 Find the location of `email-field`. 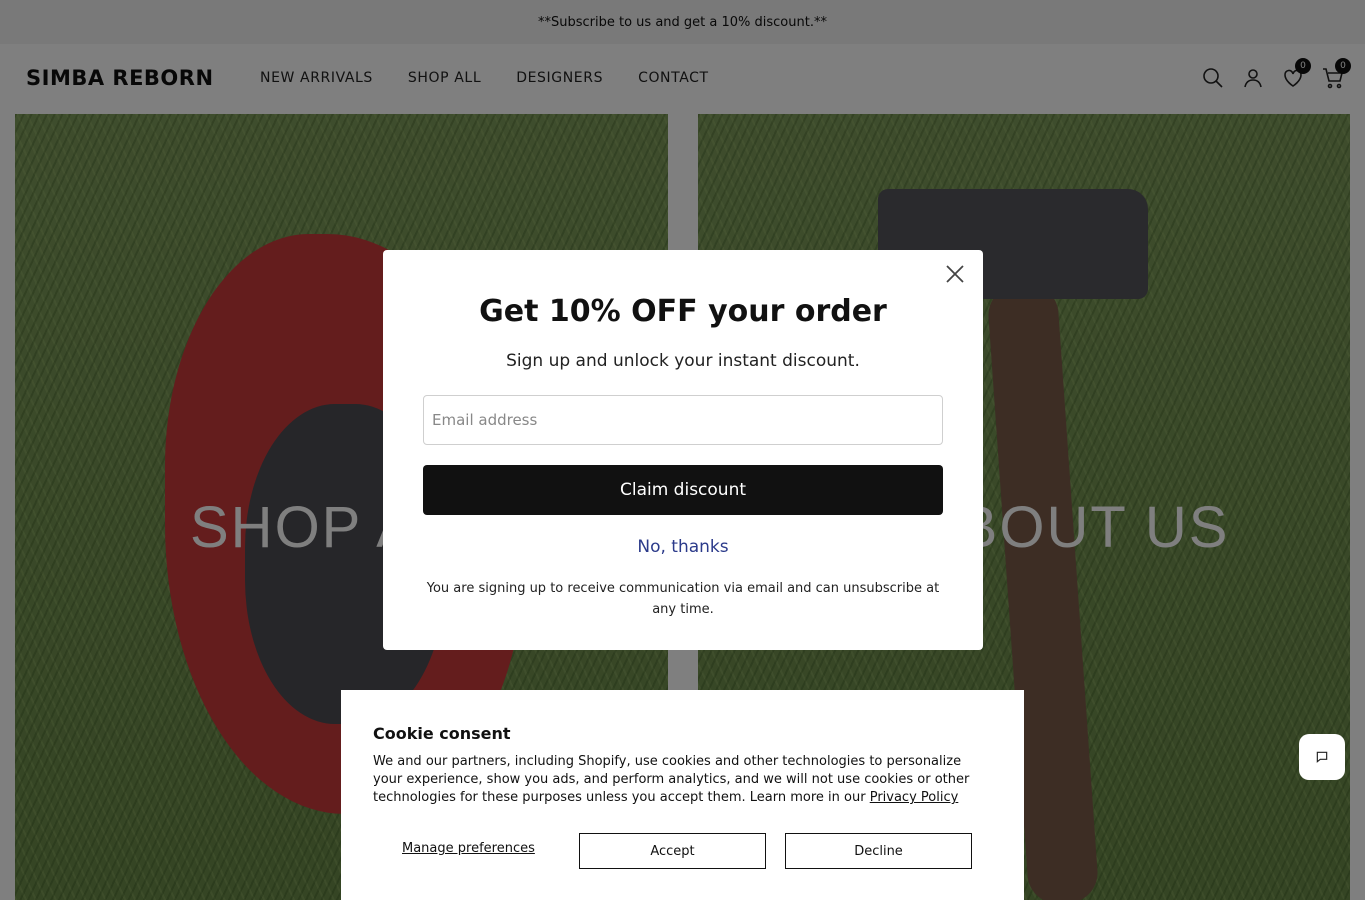

email-field is located at coordinates (683, 420).